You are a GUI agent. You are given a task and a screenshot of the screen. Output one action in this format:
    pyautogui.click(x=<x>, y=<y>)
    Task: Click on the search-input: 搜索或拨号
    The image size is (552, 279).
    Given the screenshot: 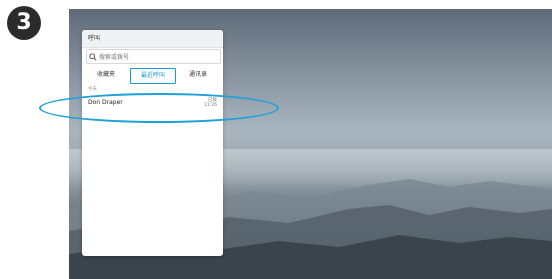 What is the action you would take?
    pyautogui.click(x=153, y=56)
    